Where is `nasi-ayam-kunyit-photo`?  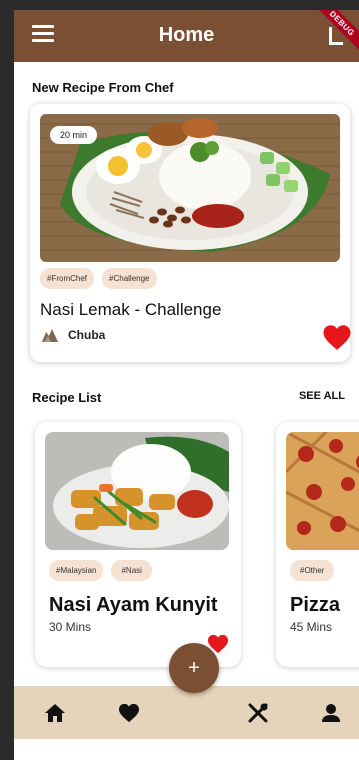 nasi-ayam-kunyit-photo is located at coordinates (137, 491).